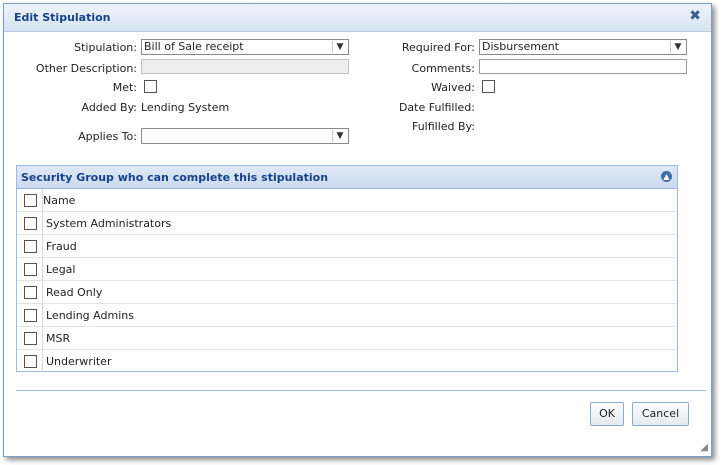 Image resolution: width=722 pixels, height=465 pixels. Describe the element at coordinates (245, 66) in the screenshot. I see `other-description-field` at that location.